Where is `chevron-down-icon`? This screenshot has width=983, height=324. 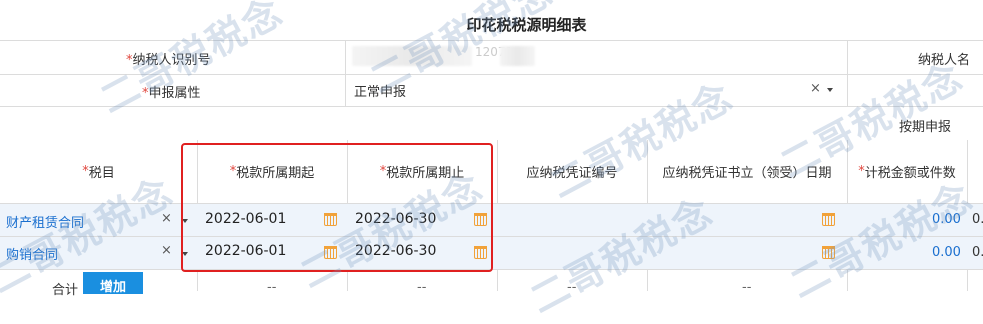 chevron-down-icon is located at coordinates (830, 90).